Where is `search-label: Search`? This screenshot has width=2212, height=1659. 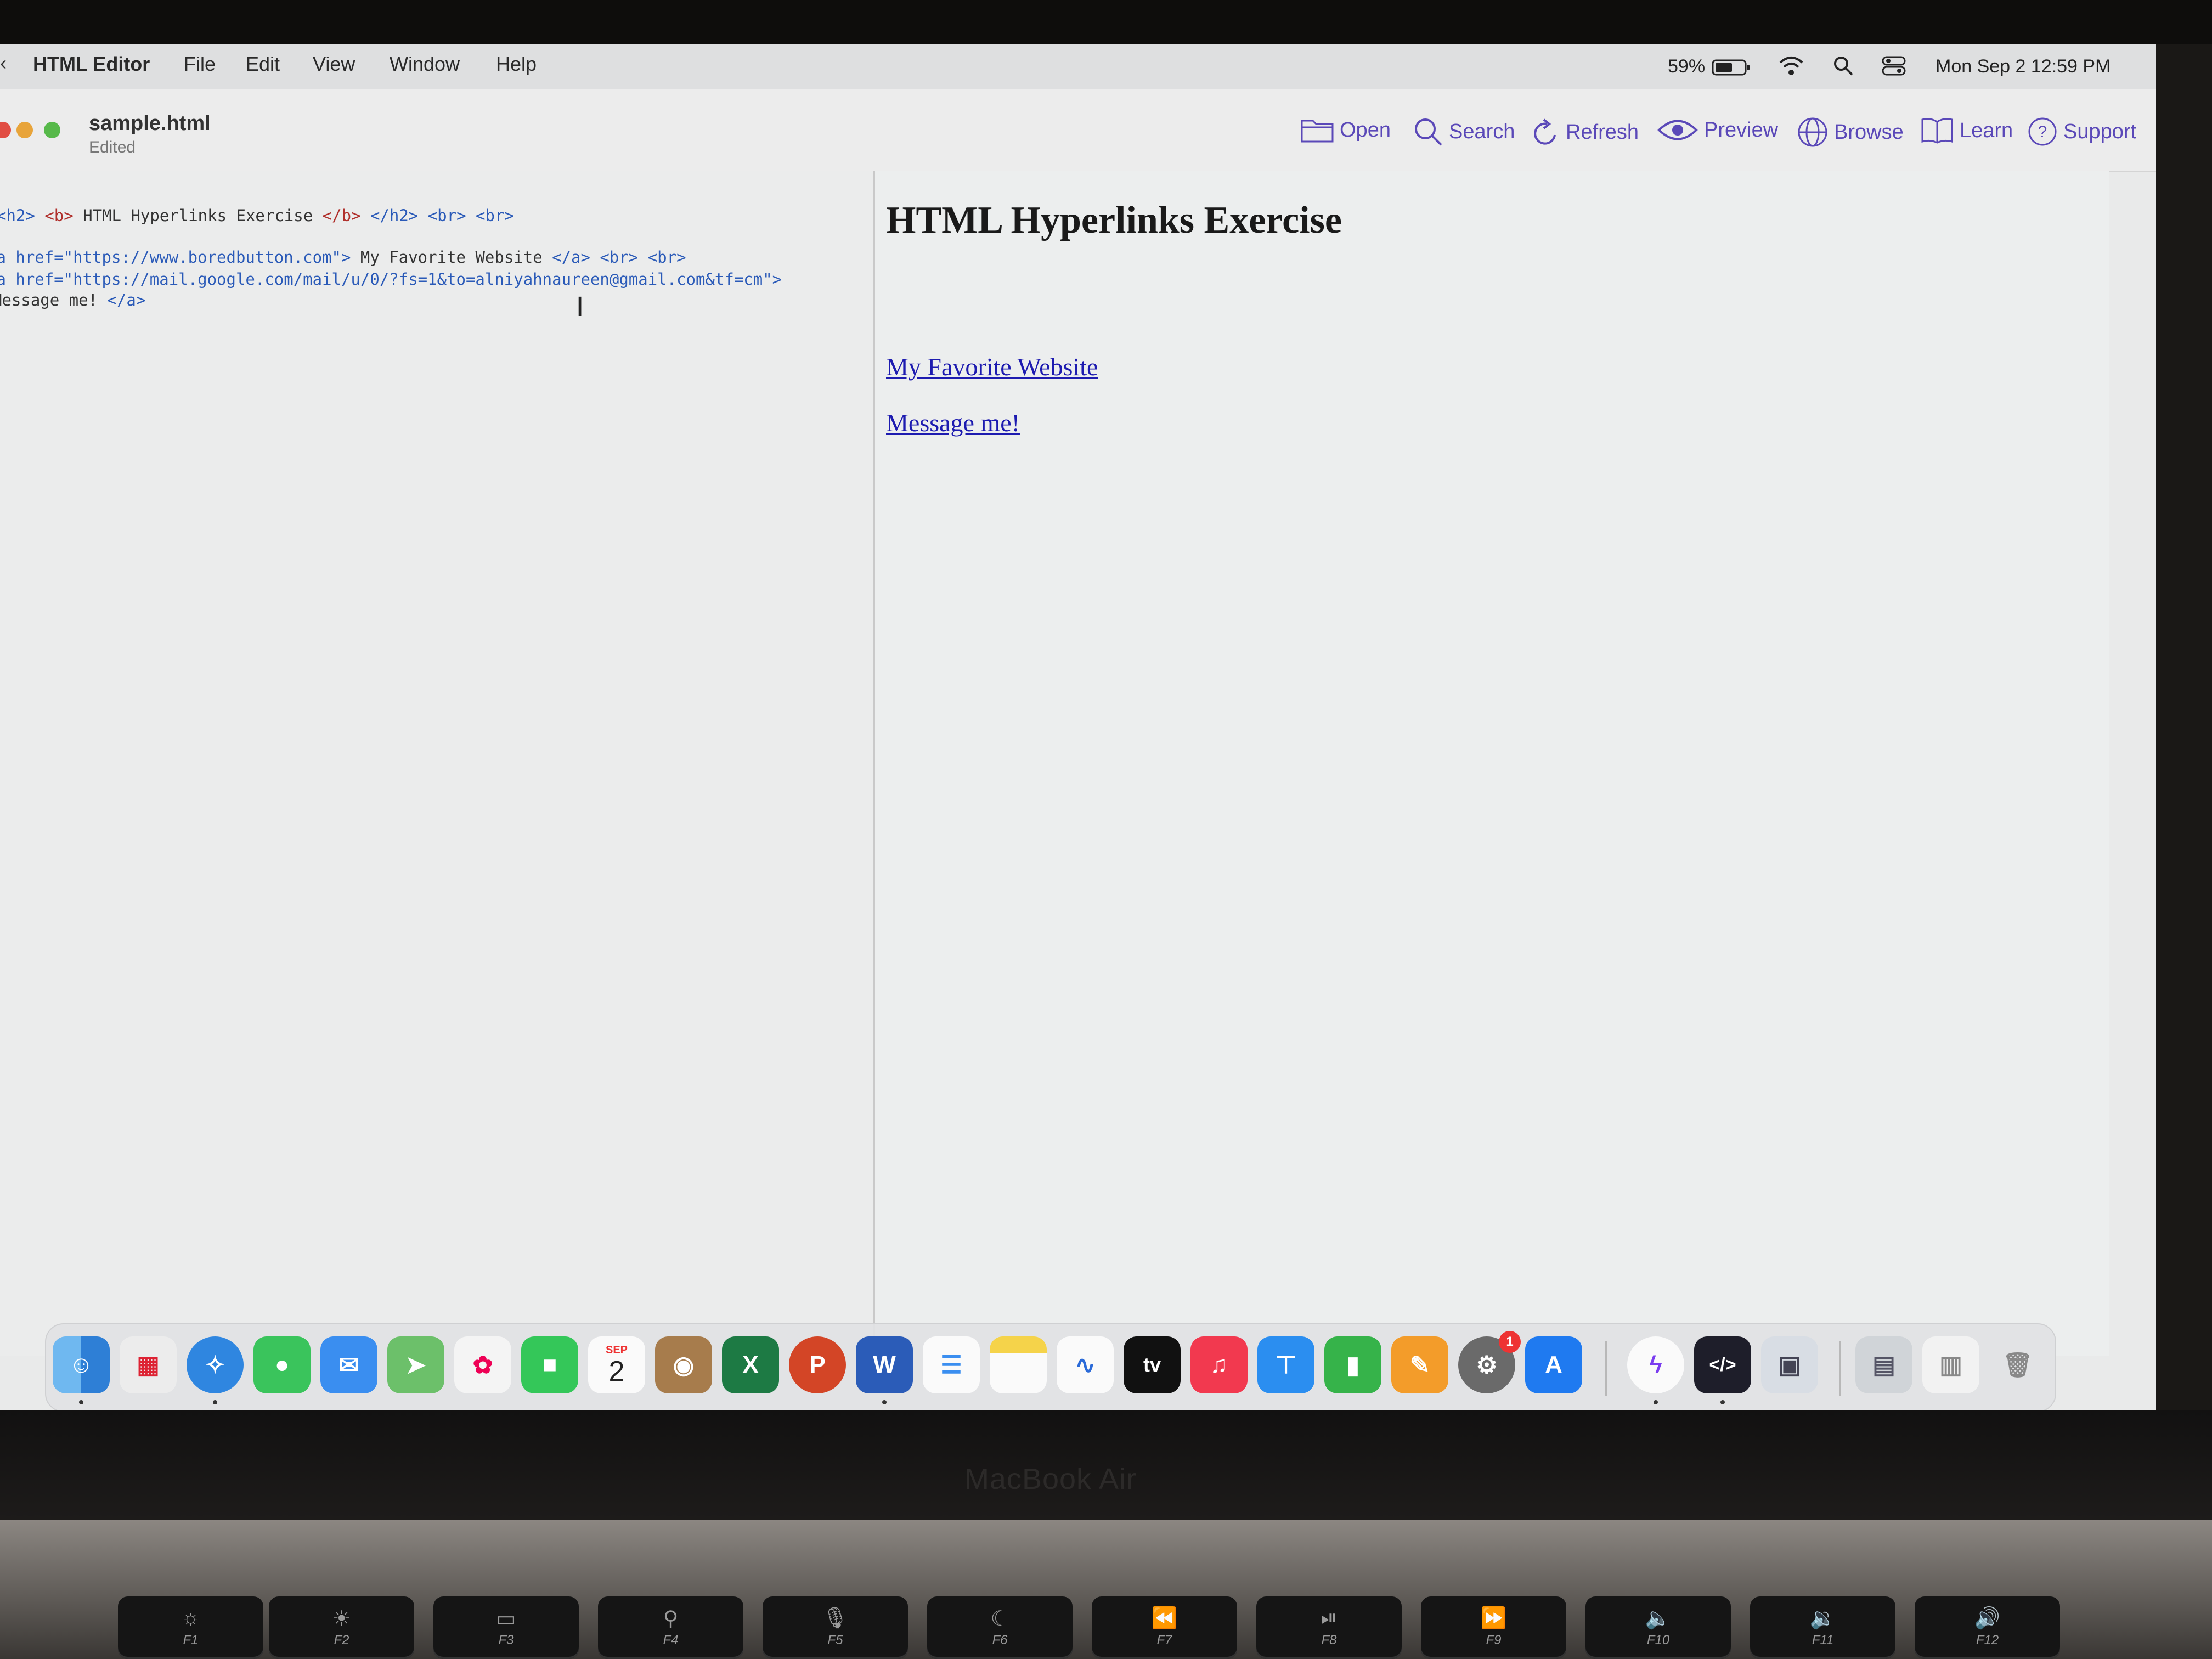 search-label: Search is located at coordinates (1482, 131).